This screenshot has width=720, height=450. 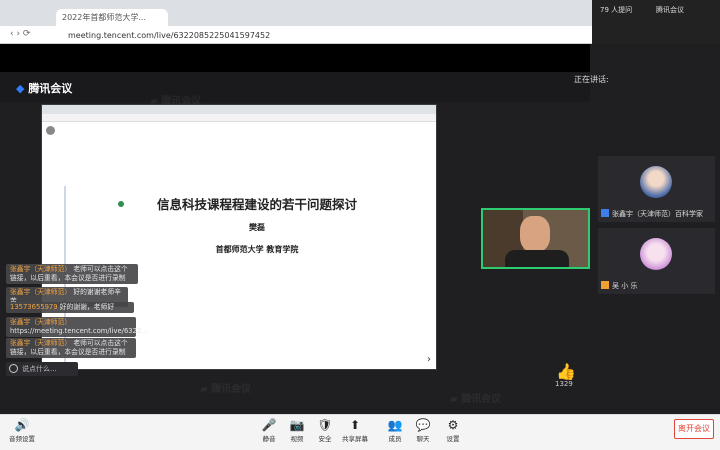 I want to click on participant-name: 吴 小 乐, so click(x=625, y=286).